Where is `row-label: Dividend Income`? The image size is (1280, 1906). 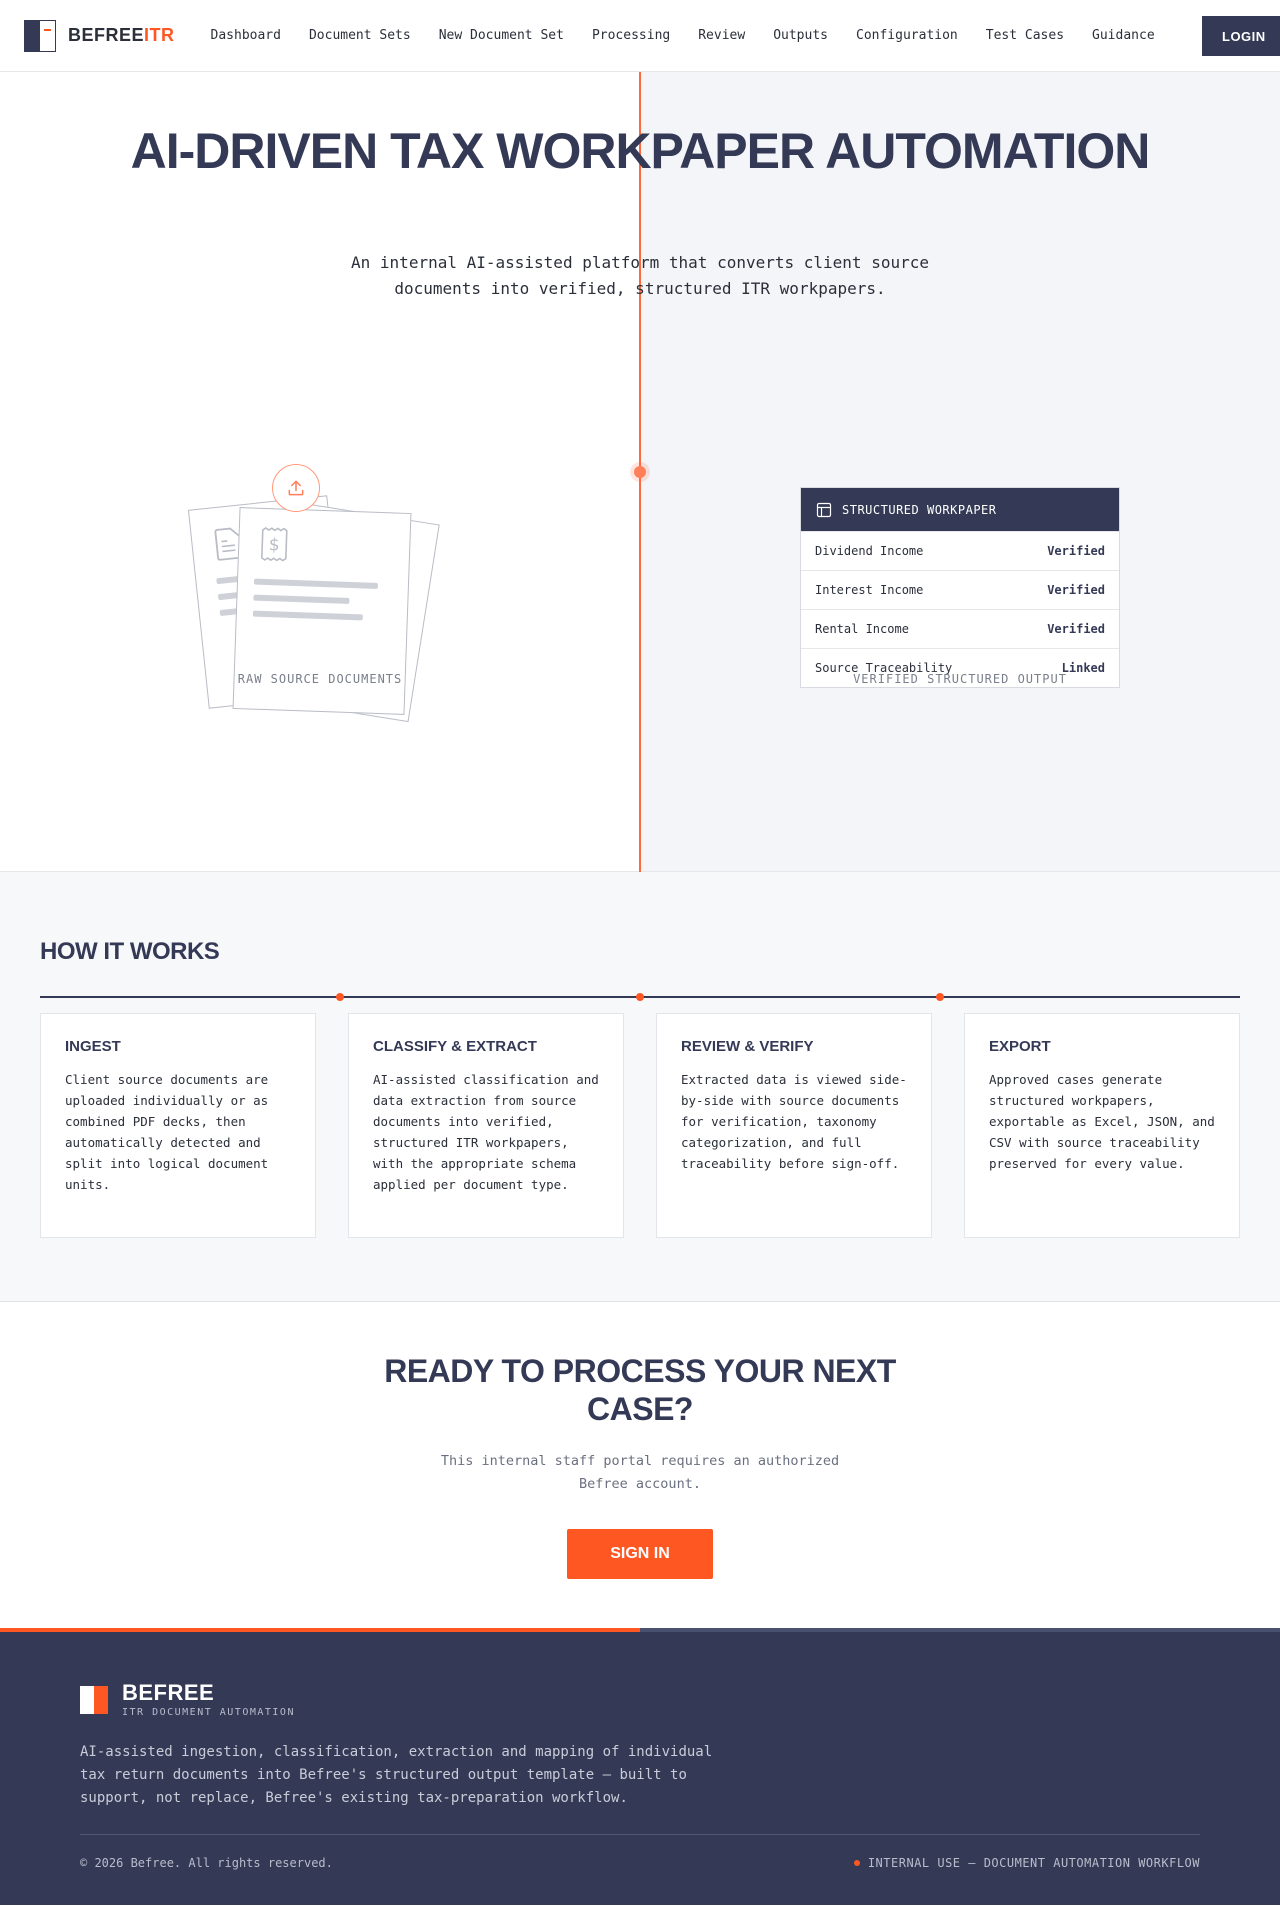
row-label: Dividend Income is located at coordinates (869, 551).